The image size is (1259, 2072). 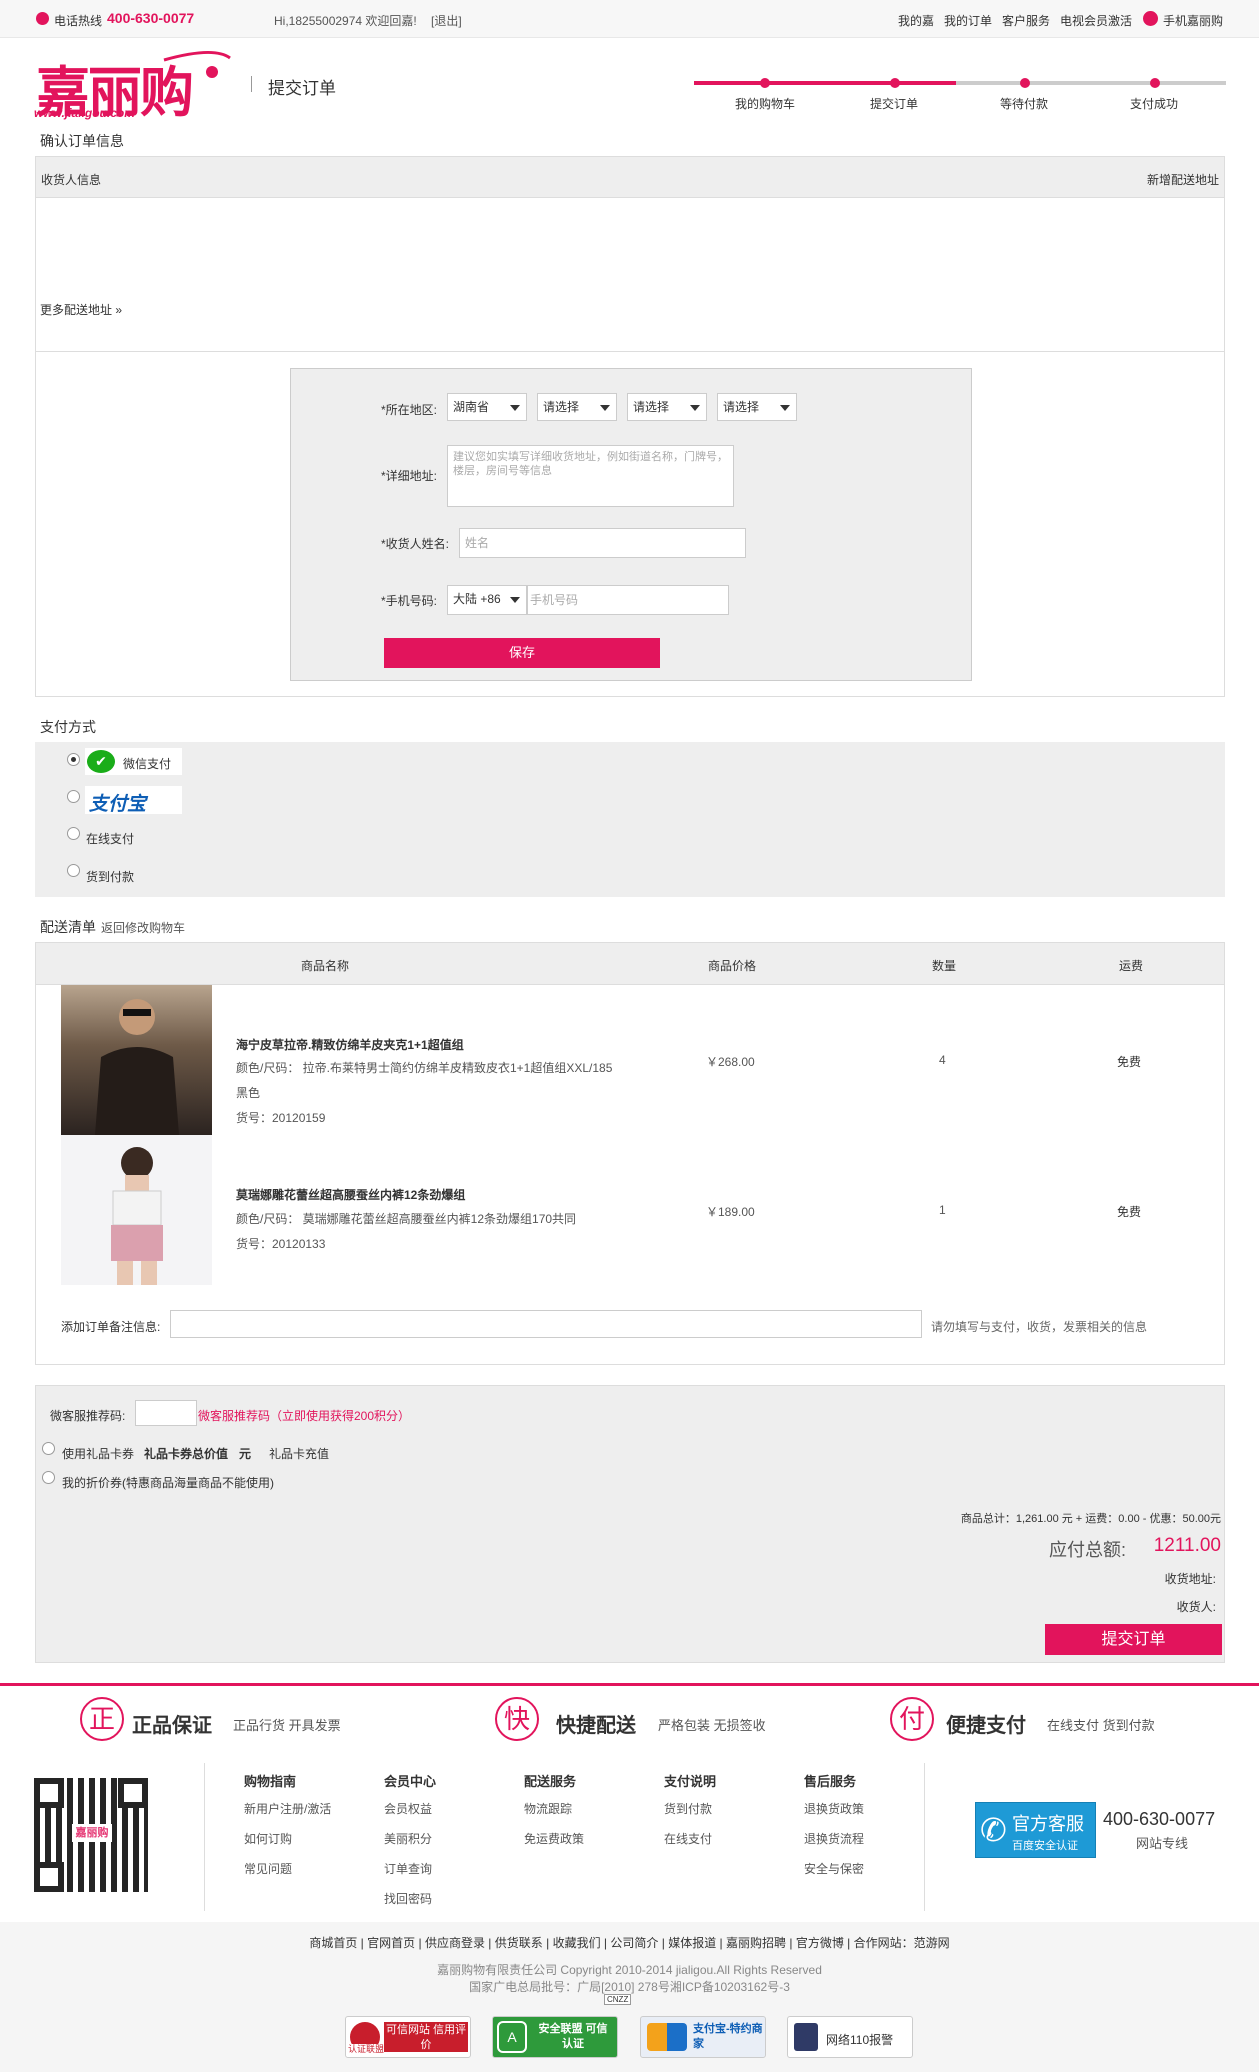 What do you see at coordinates (49, 1793) in the screenshot?
I see `qr-finder-tl` at bounding box center [49, 1793].